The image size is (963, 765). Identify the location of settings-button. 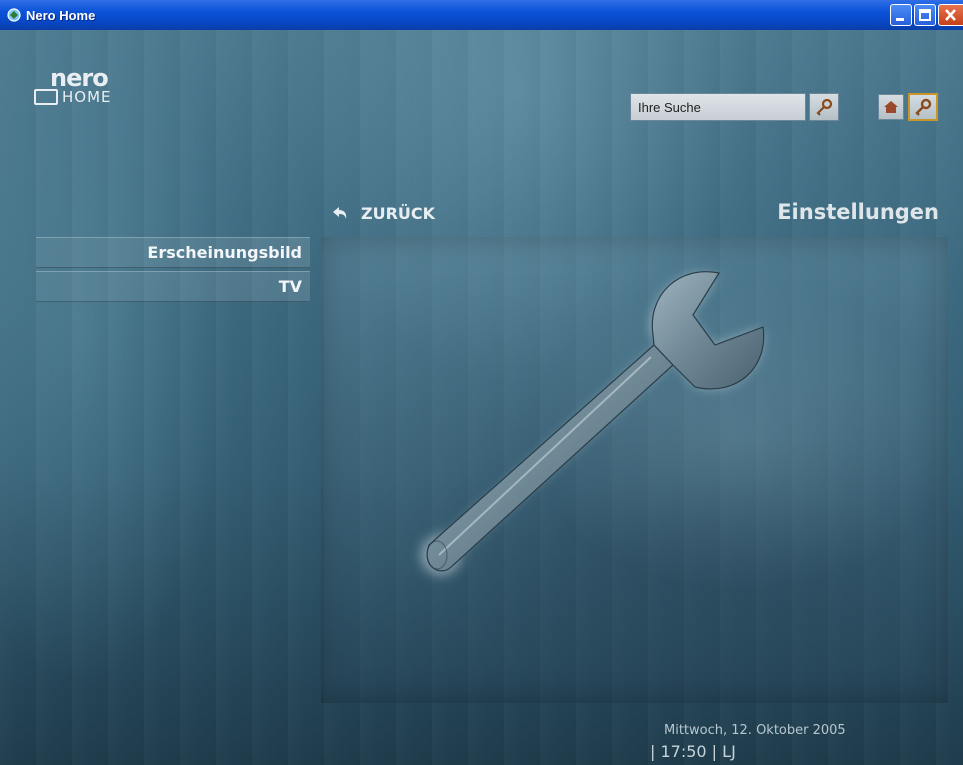
(923, 107).